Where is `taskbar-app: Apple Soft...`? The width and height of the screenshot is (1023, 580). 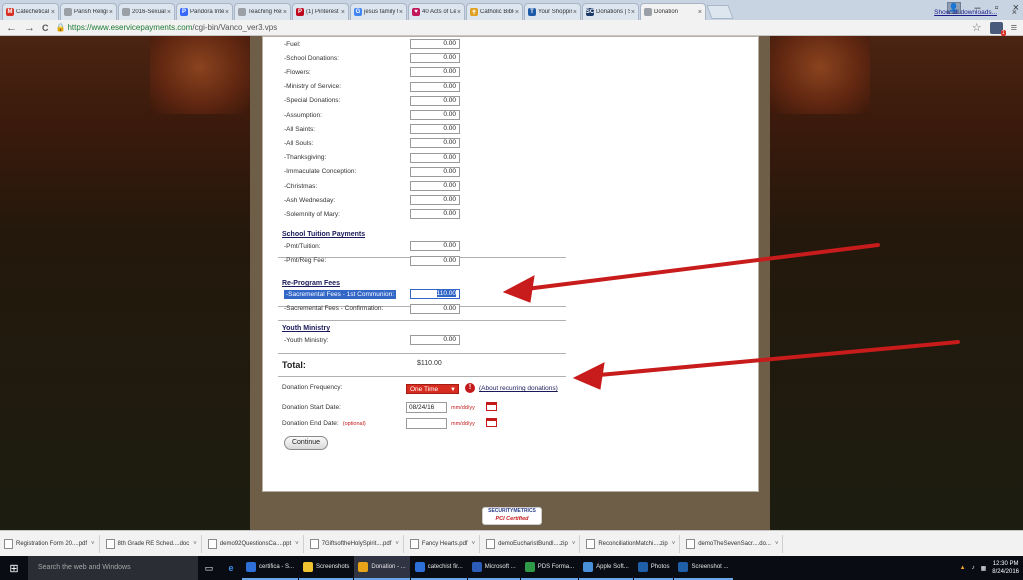 taskbar-app: Apple Soft... is located at coordinates (606, 568).